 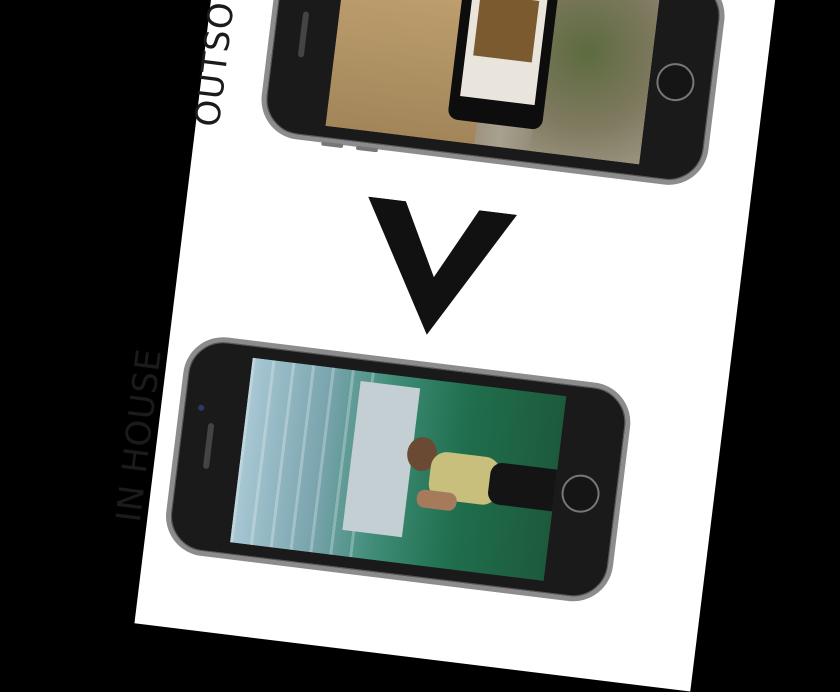 I want to click on golfer-legs, so click(x=527, y=491).